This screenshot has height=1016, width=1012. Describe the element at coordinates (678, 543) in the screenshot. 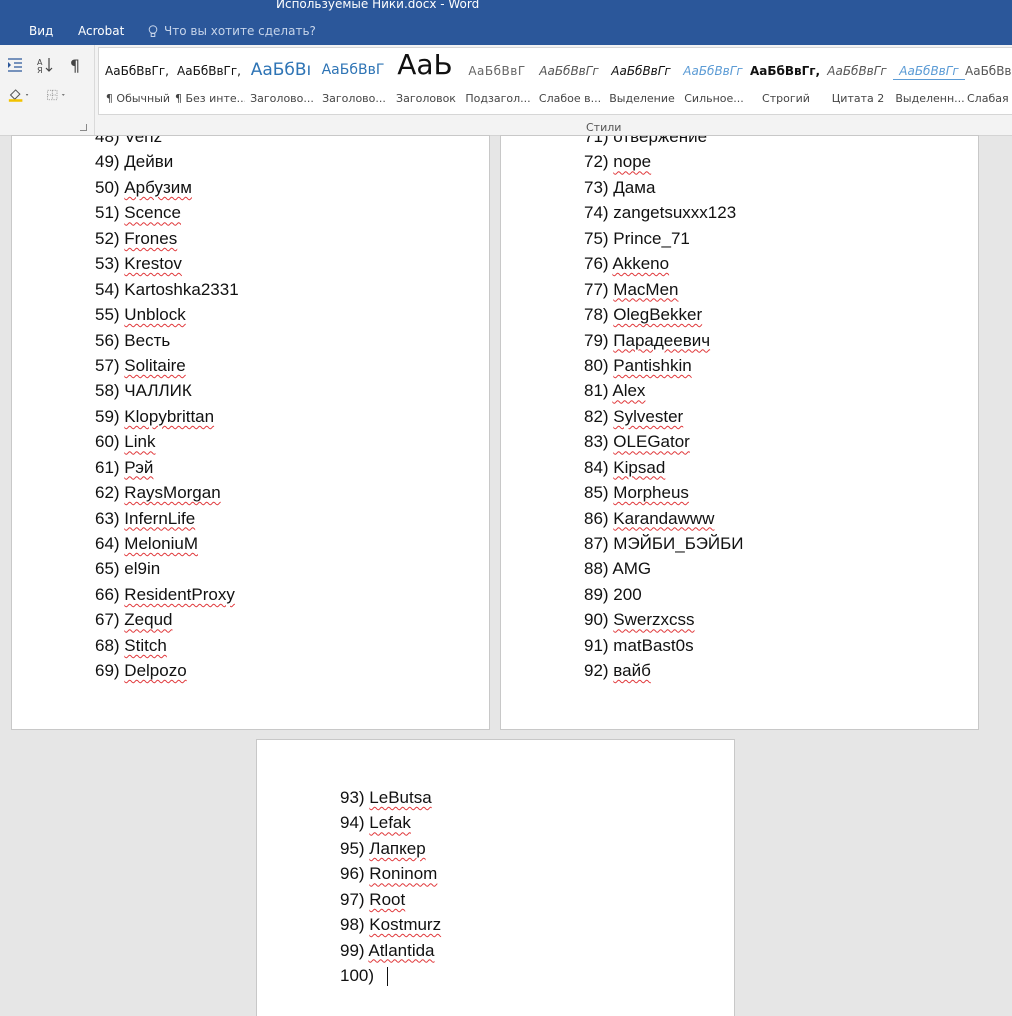

I see `nickname: МЭЙБИ_БЭЙБИ` at that location.